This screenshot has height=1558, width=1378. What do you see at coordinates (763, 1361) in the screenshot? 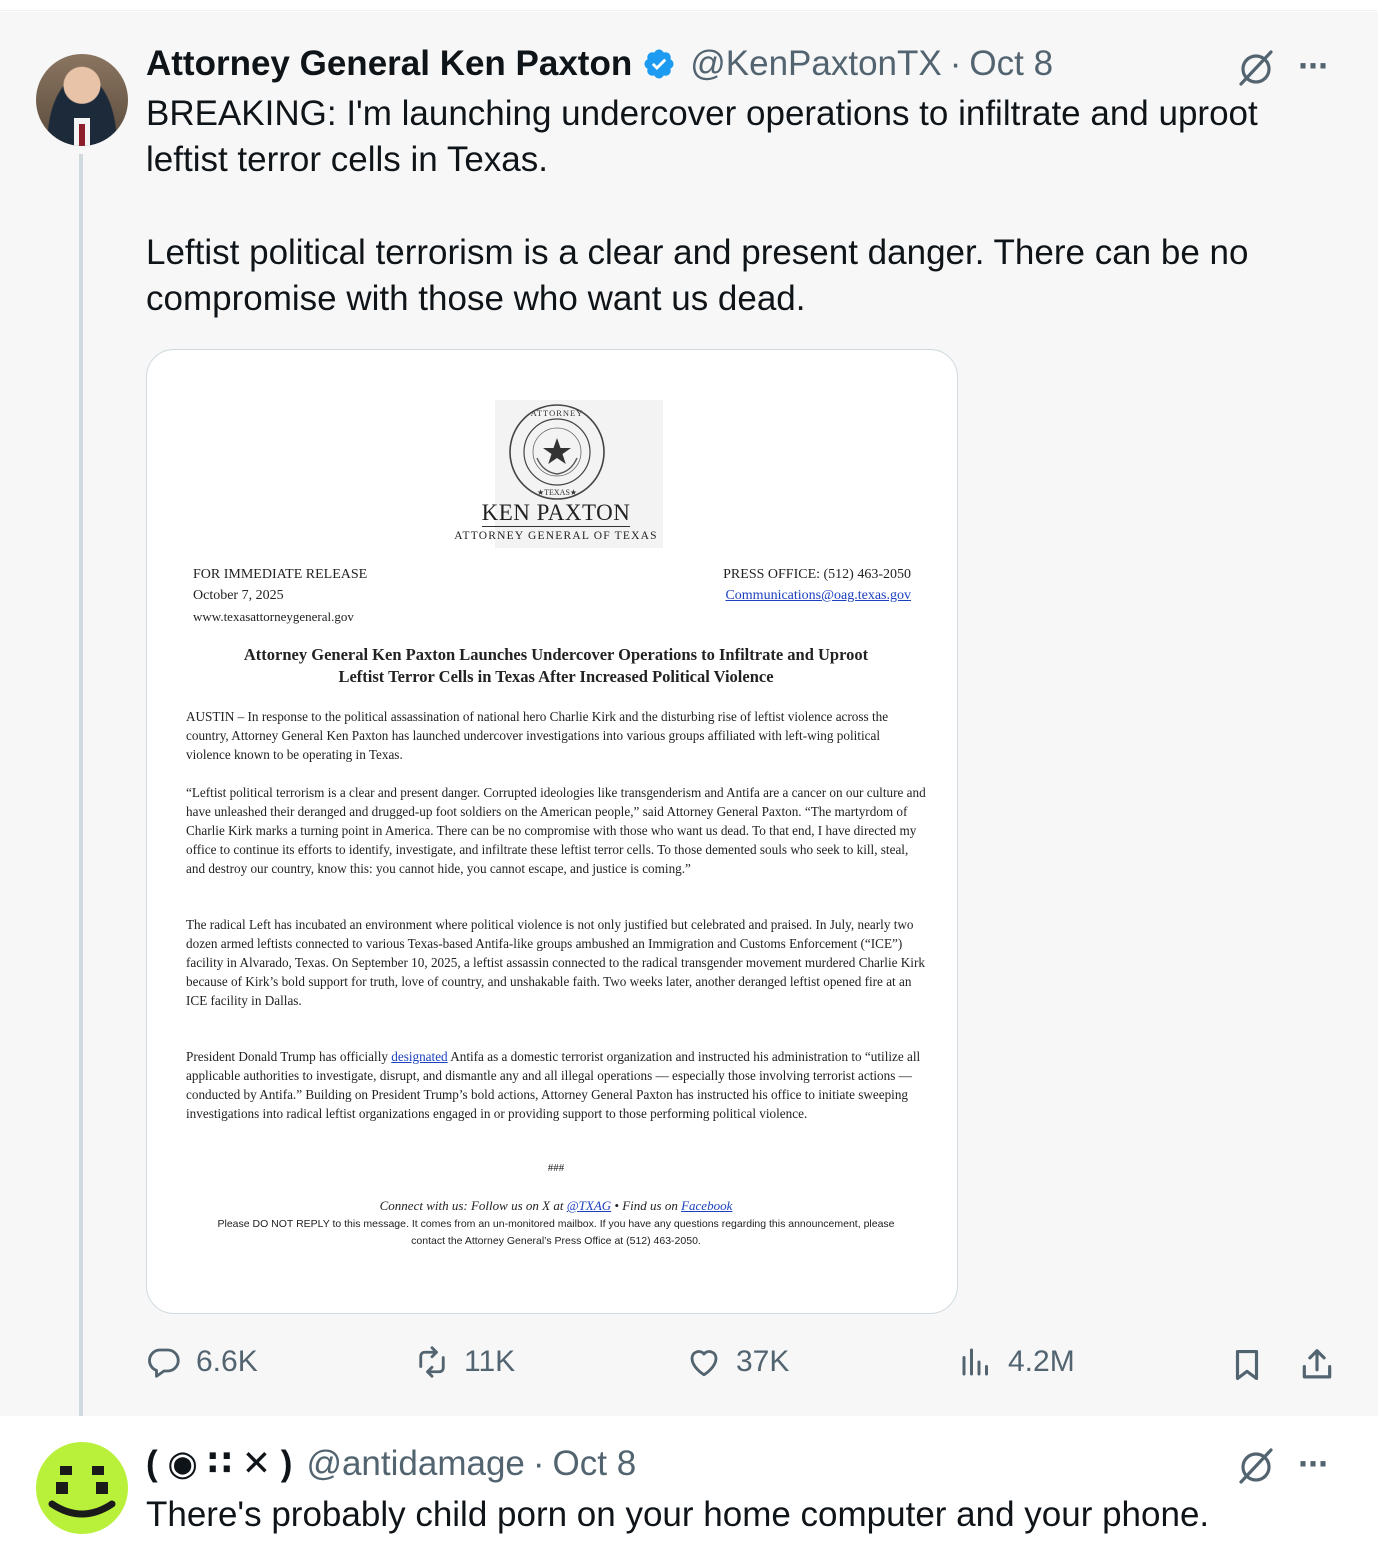
I see `like-count: 37K` at bounding box center [763, 1361].